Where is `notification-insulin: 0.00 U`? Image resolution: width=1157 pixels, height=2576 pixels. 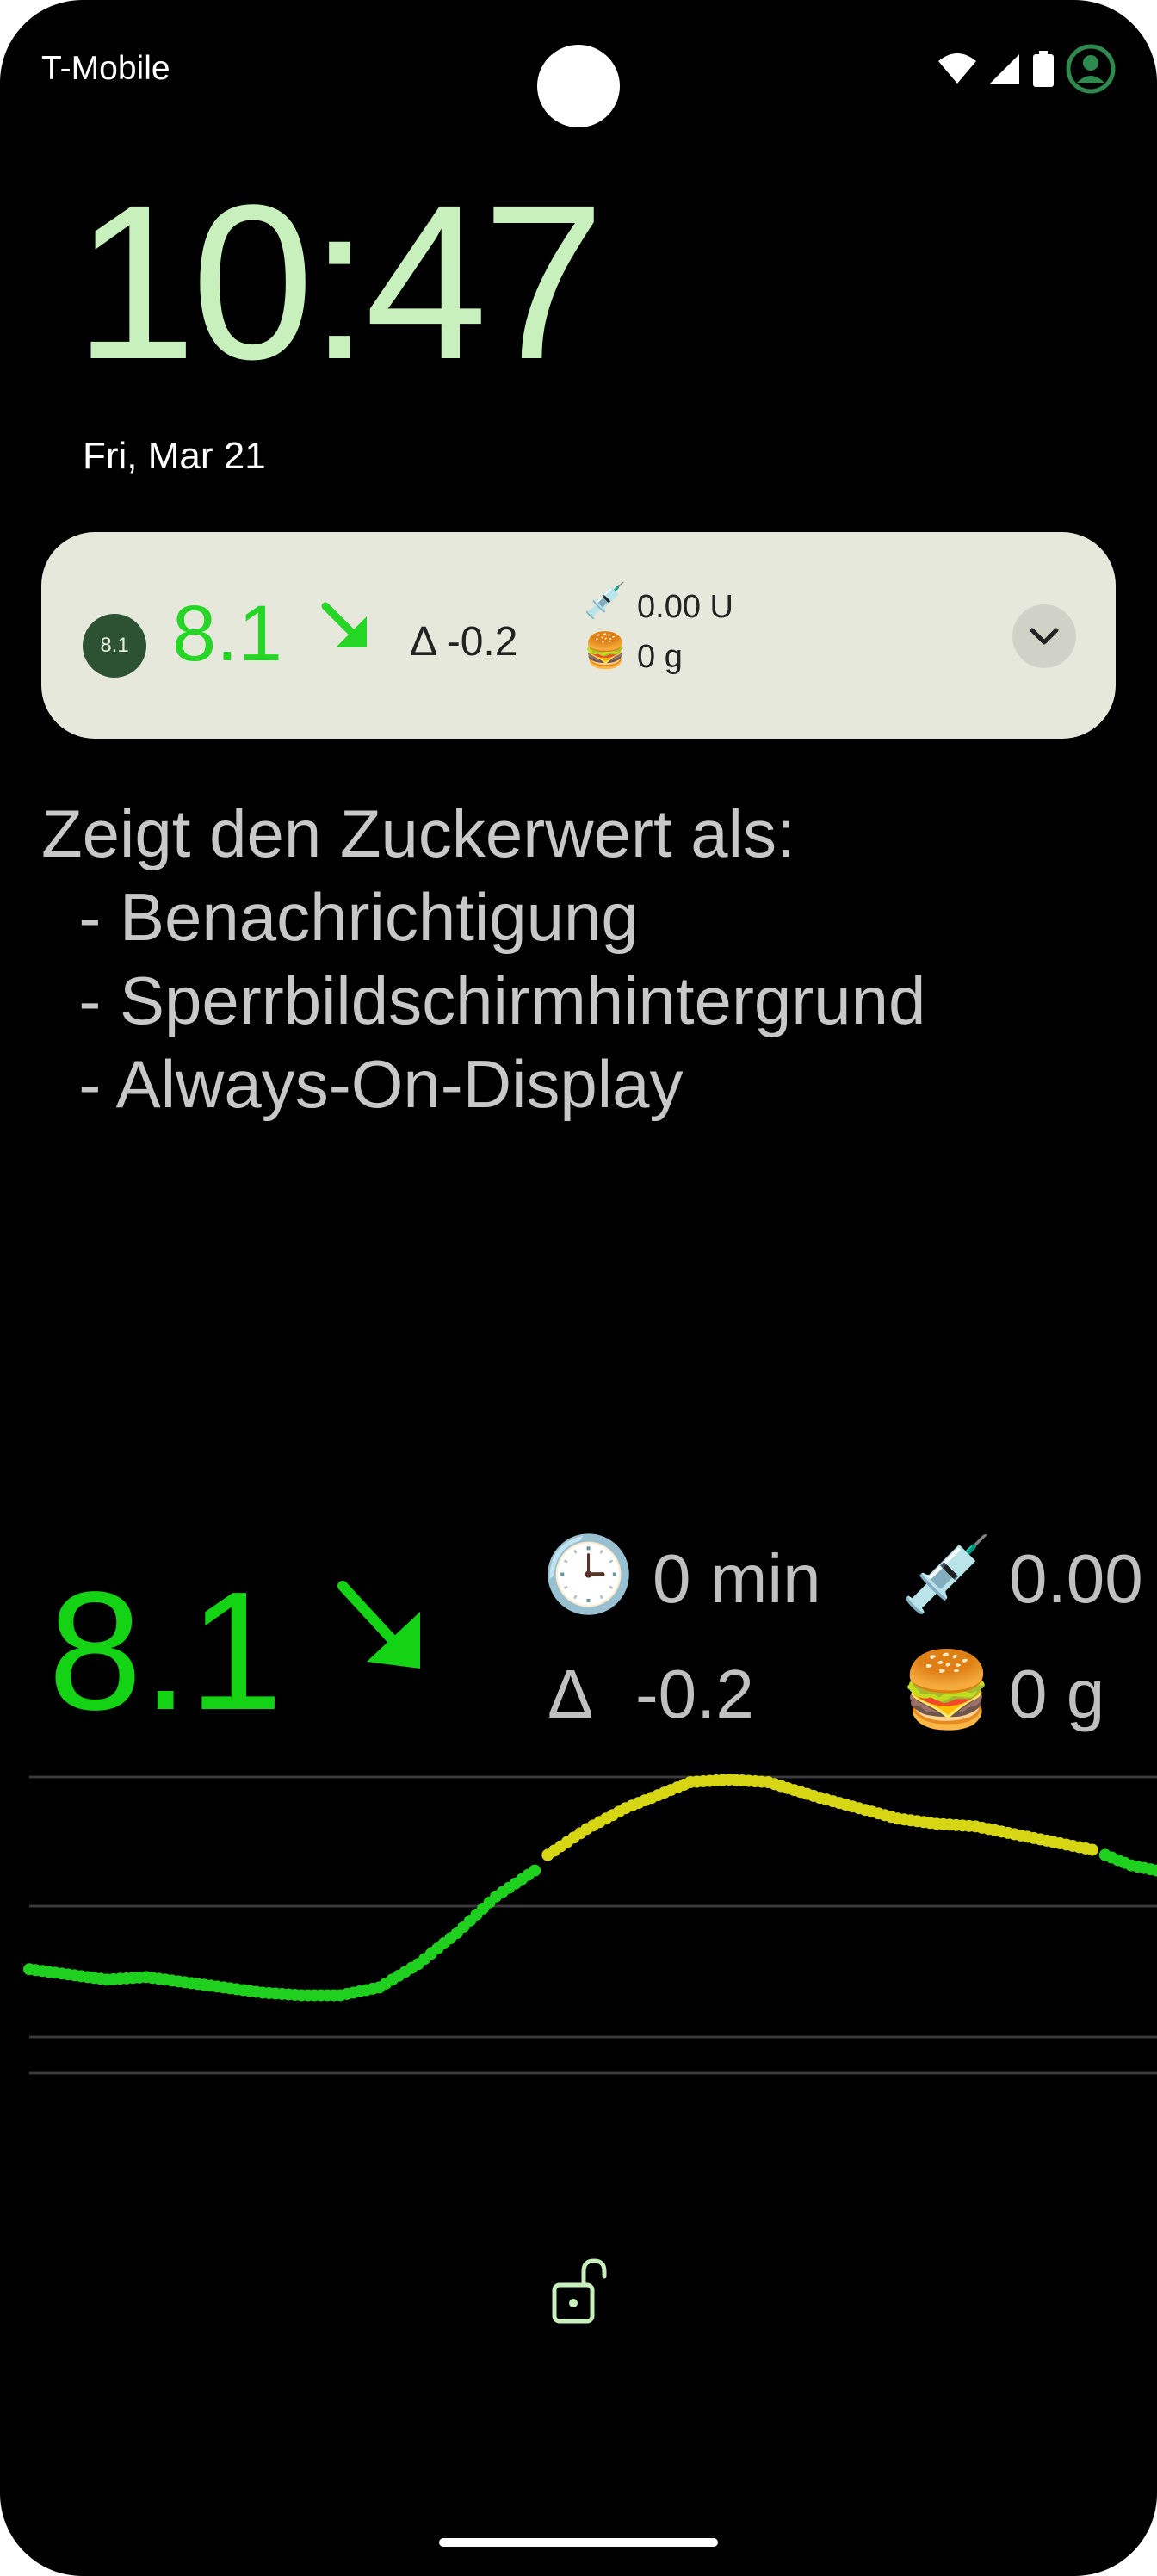 notification-insulin: 0.00 U is located at coordinates (685, 607).